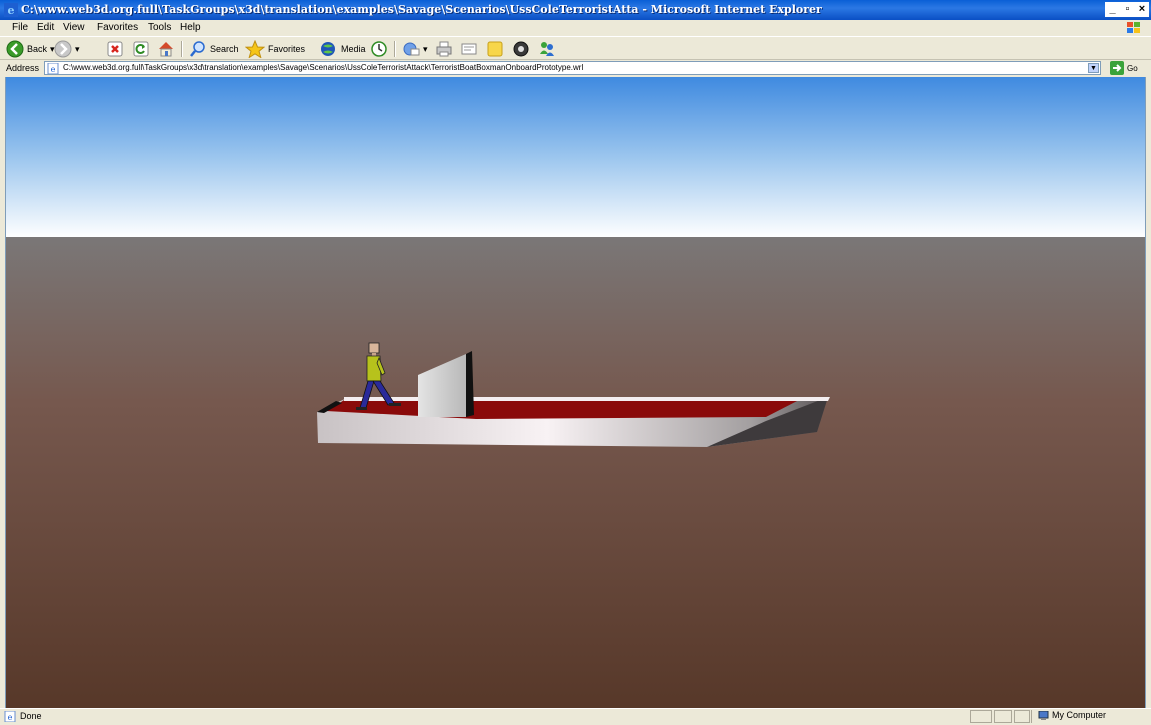 The width and height of the screenshot is (1151, 725). What do you see at coordinates (287, 49) in the screenshot?
I see `favorites-label: Favorites` at bounding box center [287, 49].